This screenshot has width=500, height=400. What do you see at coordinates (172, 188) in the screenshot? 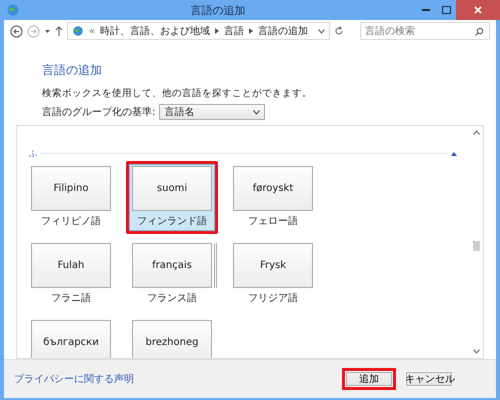
I see `language-name: suomi` at bounding box center [172, 188].